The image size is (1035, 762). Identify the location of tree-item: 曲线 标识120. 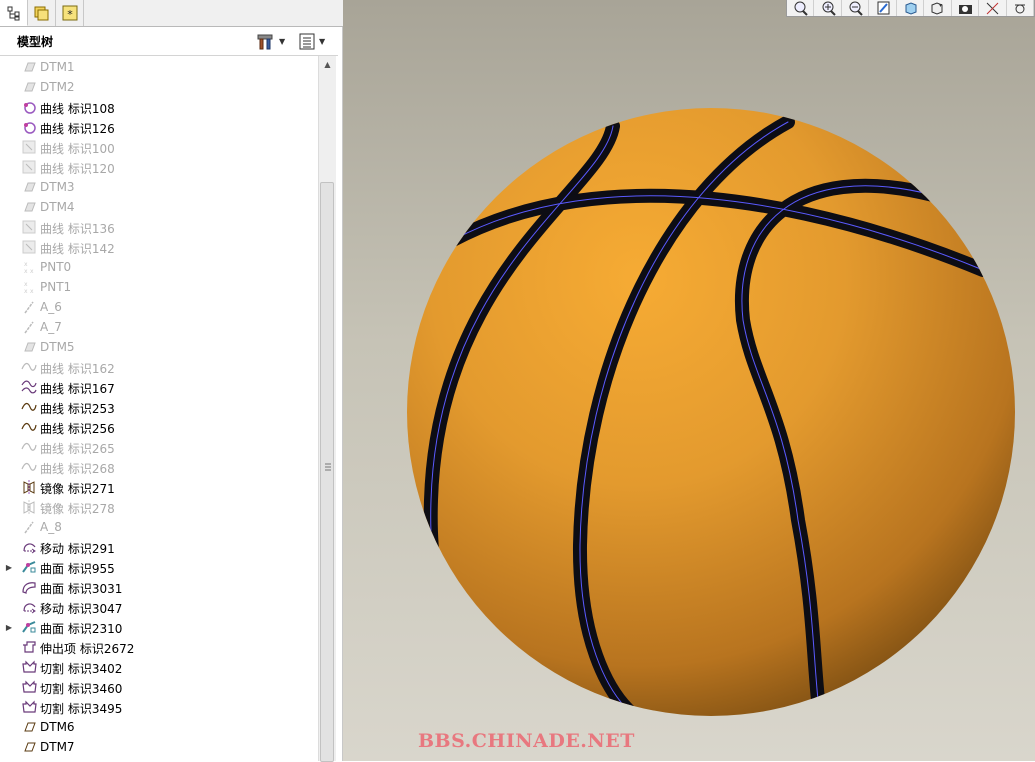
(158, 167).